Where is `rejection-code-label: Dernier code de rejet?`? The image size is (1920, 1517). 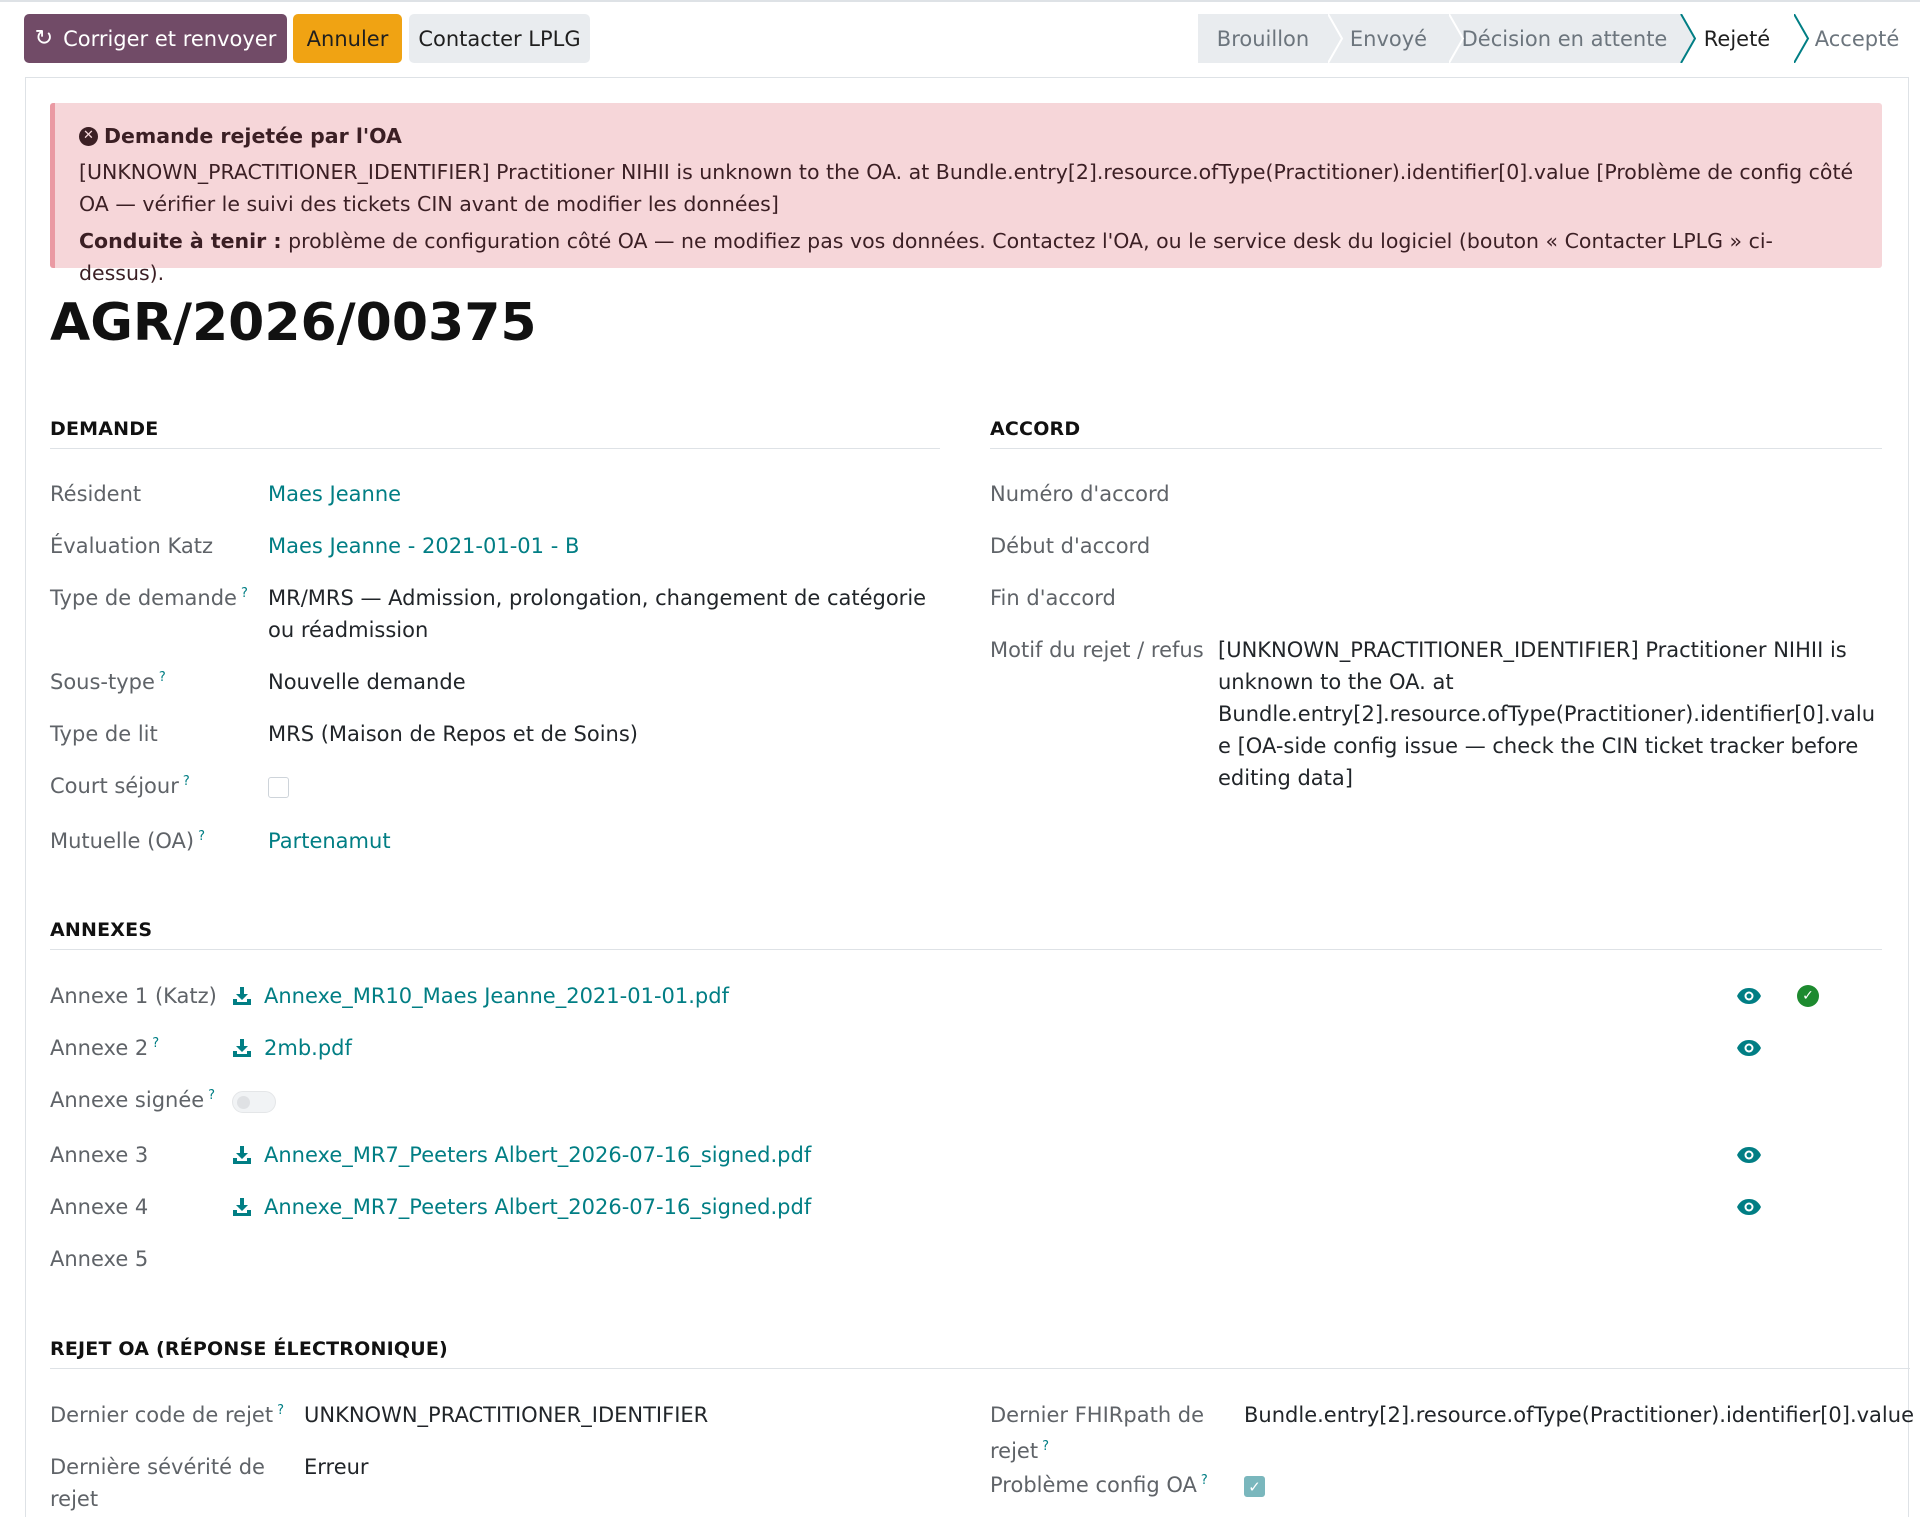
rejection-code-label: Dernier code de rejet? is located at coordinates (167, 1415).